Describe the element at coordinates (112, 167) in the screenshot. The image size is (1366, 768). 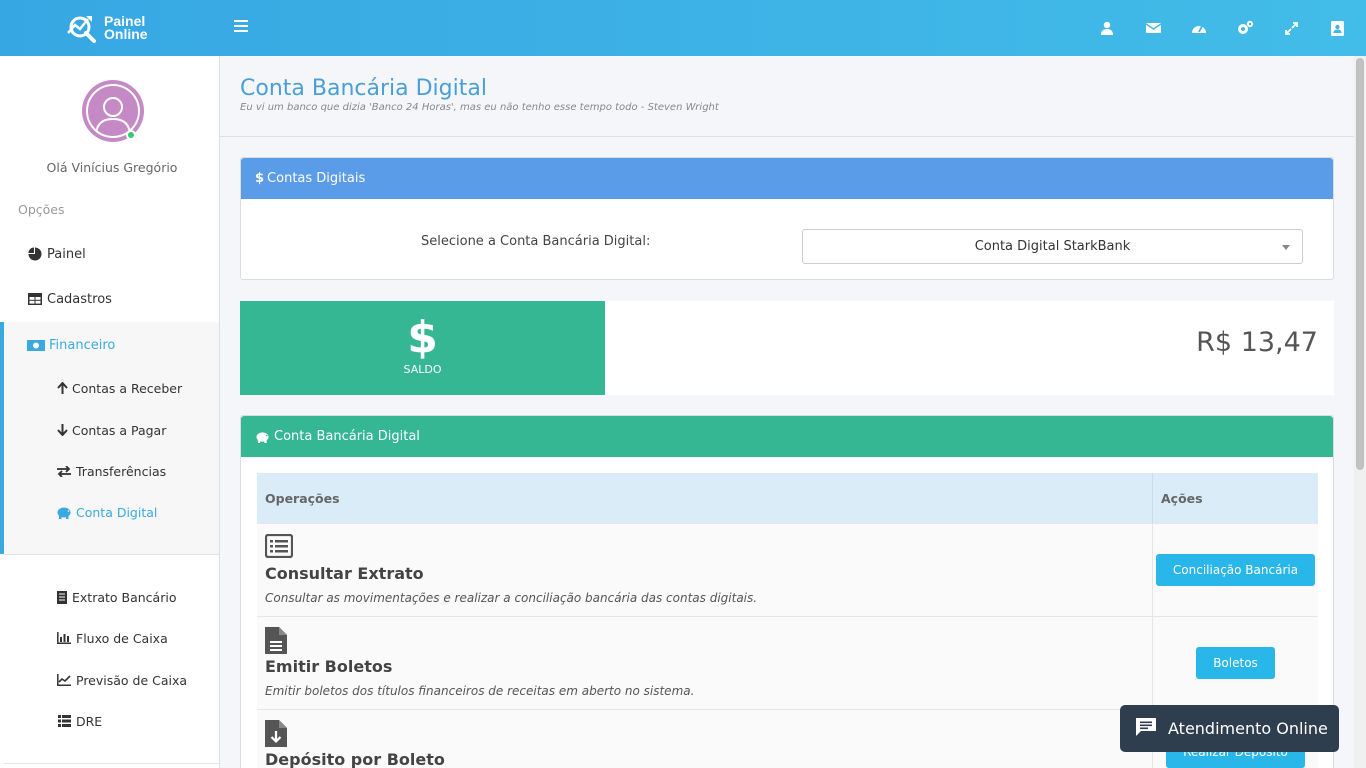
I see `user-greeting: Olá Vinícius Gregório` at that location.